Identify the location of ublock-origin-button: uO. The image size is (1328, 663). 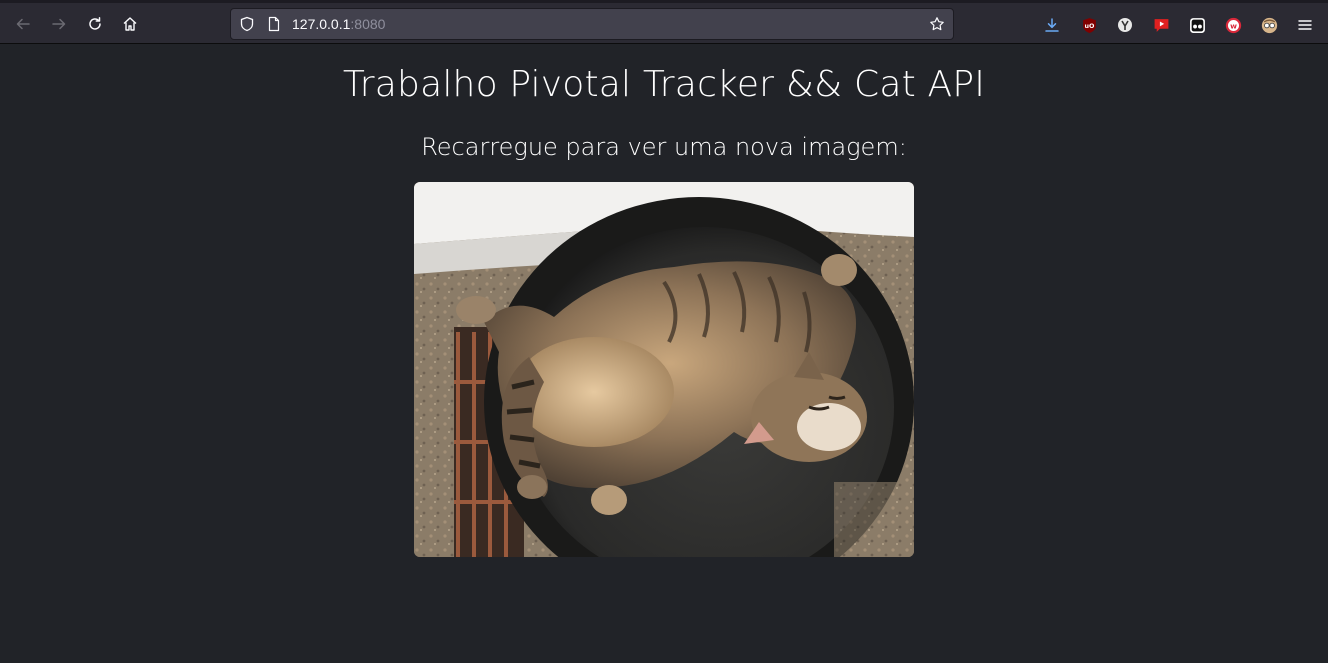
(1089, 25).